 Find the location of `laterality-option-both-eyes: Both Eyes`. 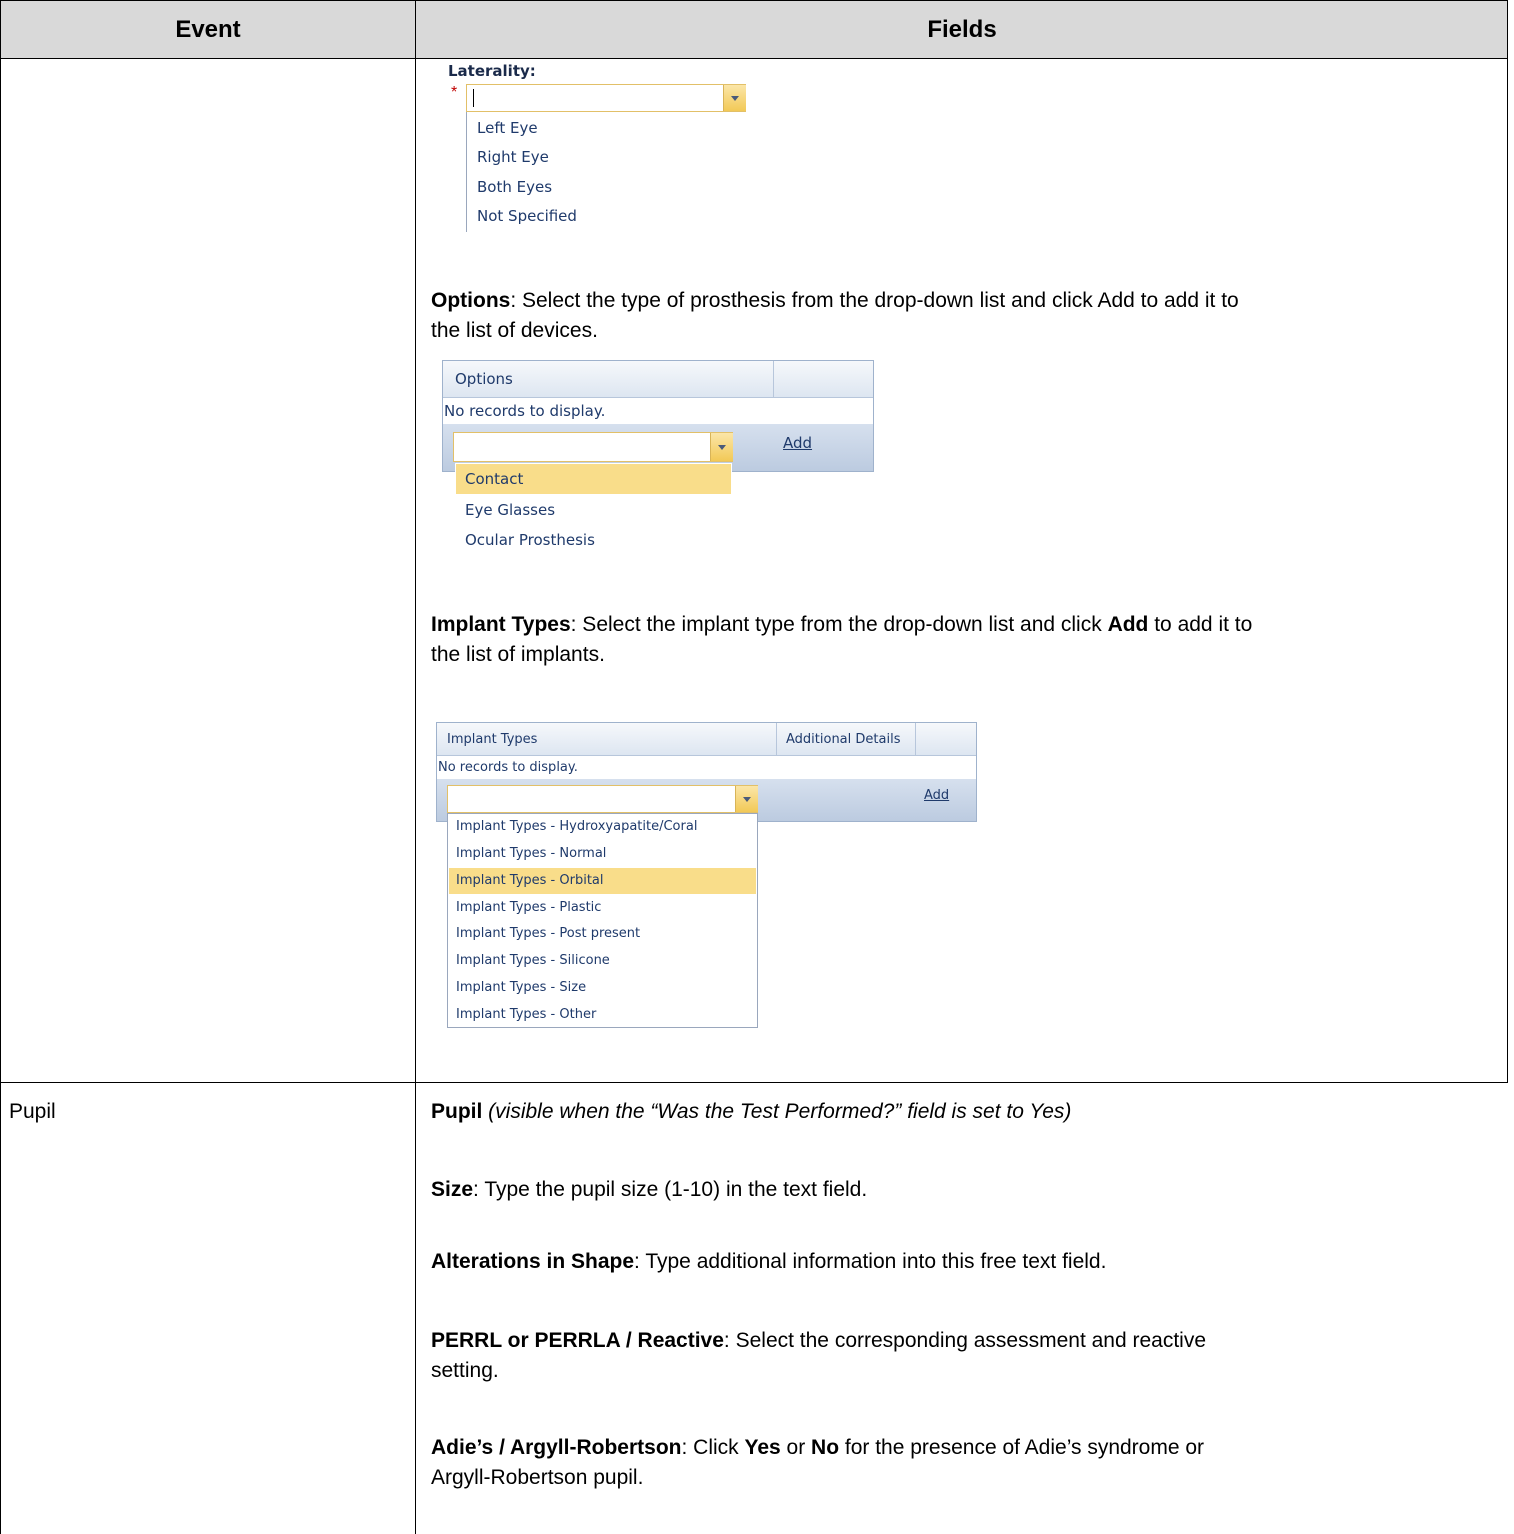

laterality-option-both-eyes: Both Eyes is located at coordinates (514, 187).